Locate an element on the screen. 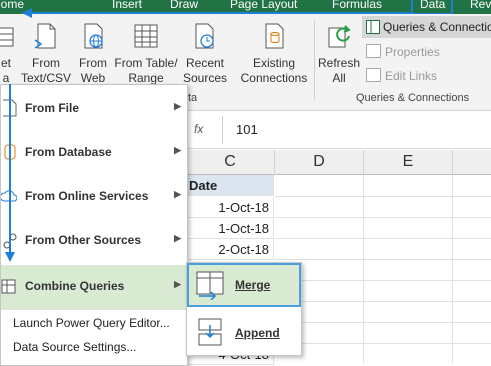 The width and height of the screenshot is (491, 366). menu-item-label: Combine Queries is located at coordinates (75, 286).